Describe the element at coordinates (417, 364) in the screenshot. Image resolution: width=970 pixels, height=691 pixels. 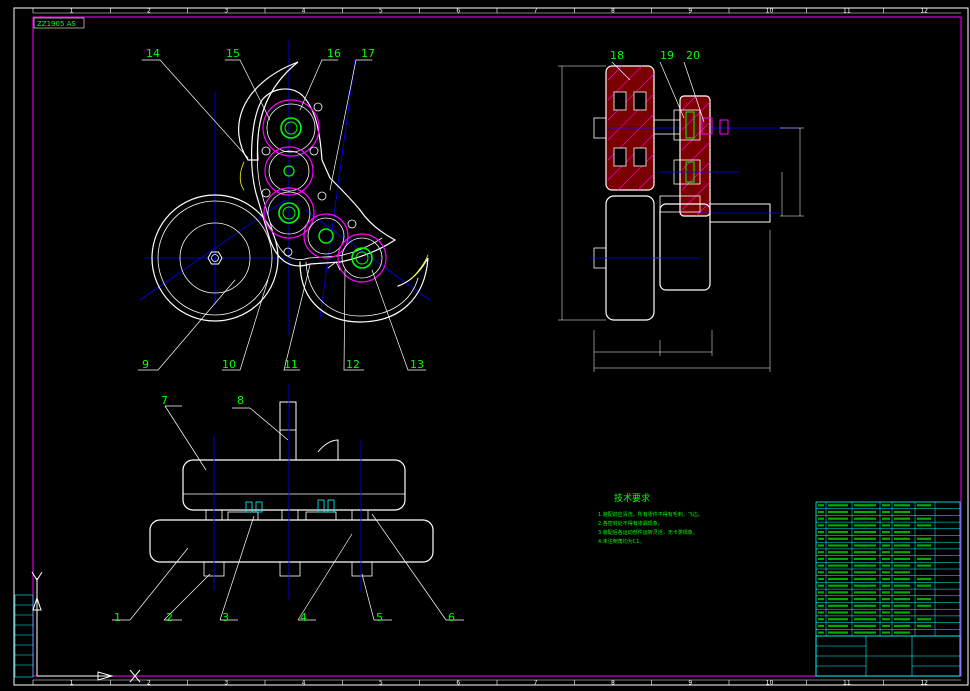
I see `label-13: 13` at that location.